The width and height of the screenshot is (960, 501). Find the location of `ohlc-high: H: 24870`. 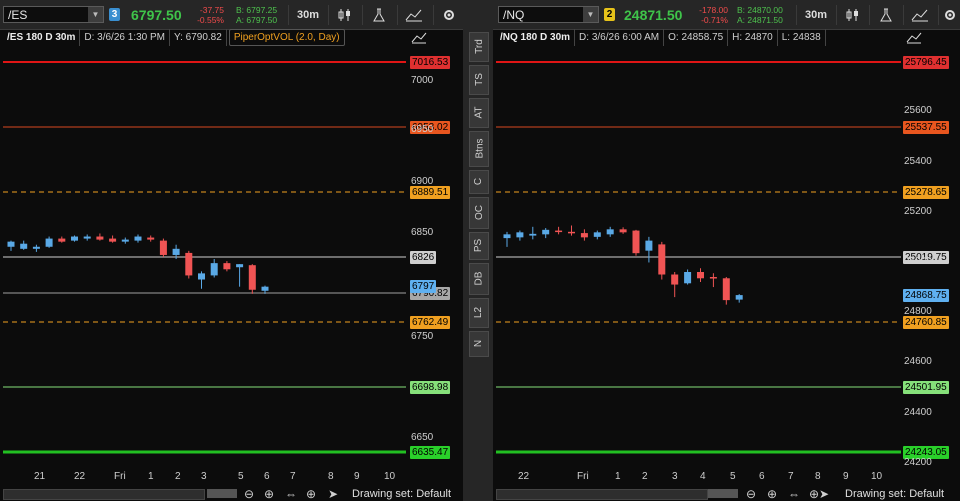

ohlc-high: H: 24870 is located at coordinates (753, 37).